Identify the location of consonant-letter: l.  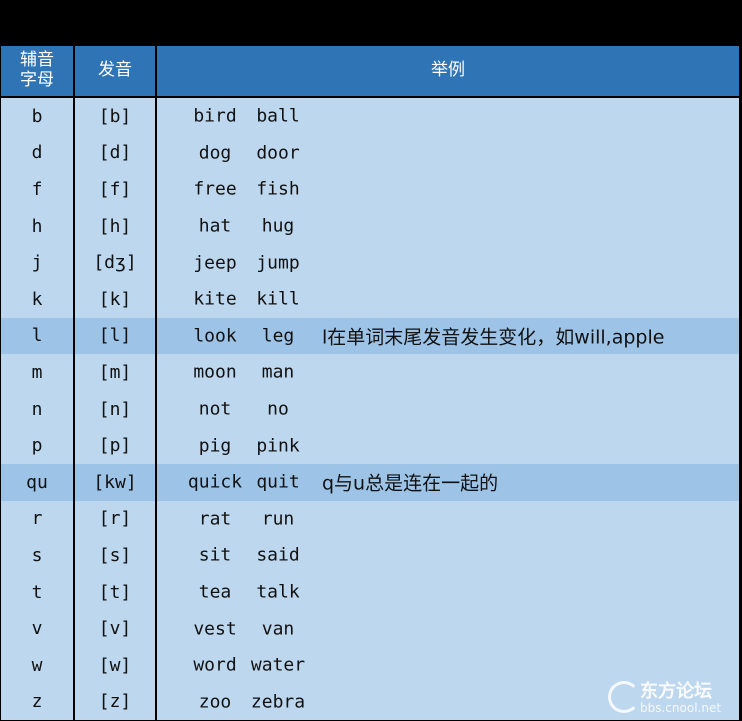
(38, 336).